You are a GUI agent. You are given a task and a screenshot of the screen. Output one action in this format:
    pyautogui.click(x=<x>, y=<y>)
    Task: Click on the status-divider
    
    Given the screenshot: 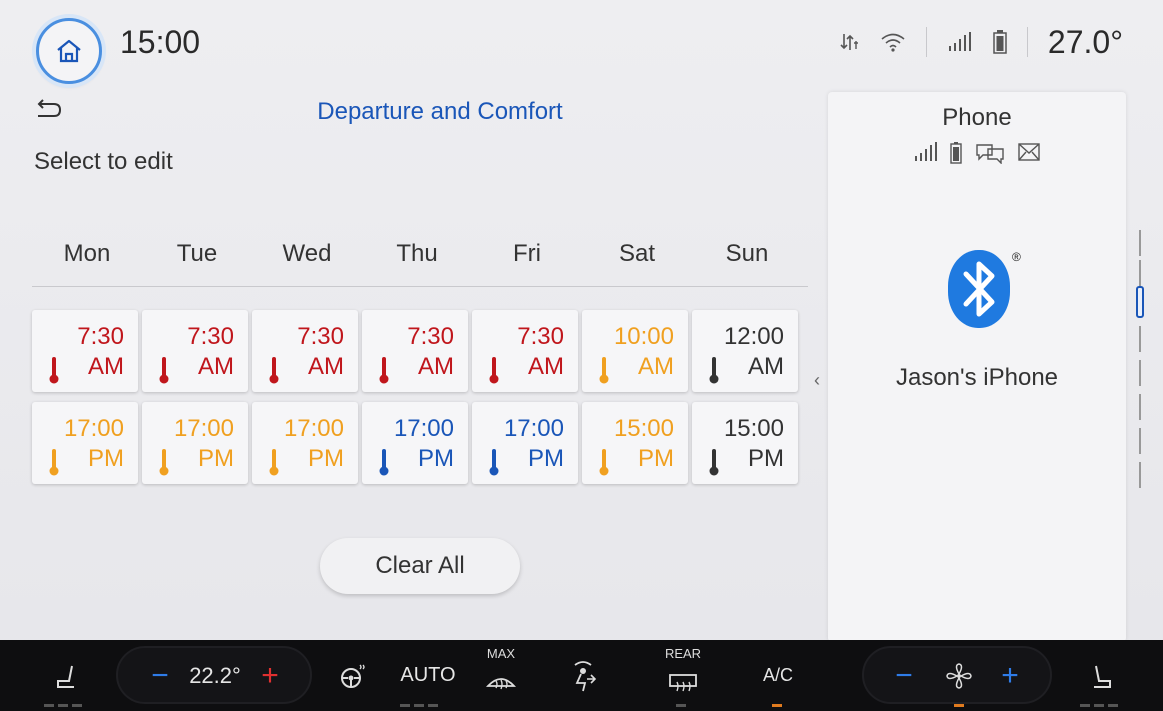 What is the action you would take?
    pyautogui.click(x=926, y=42)
    